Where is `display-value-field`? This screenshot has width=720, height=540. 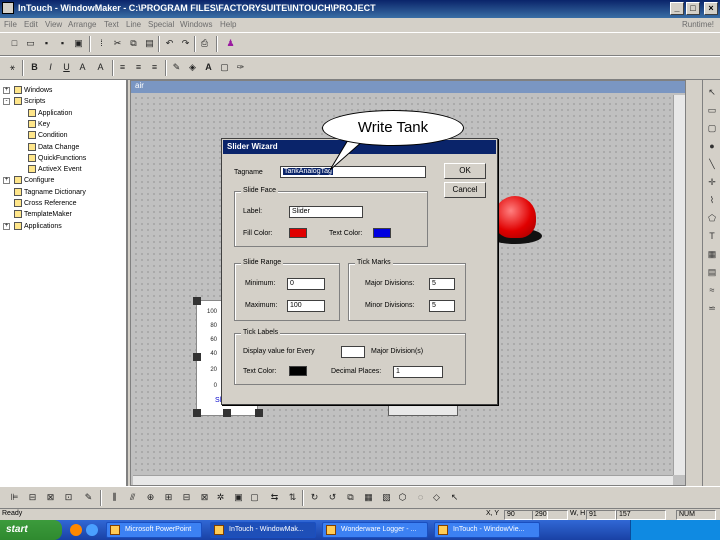 display-value-field is located at coordinates (353, 352).